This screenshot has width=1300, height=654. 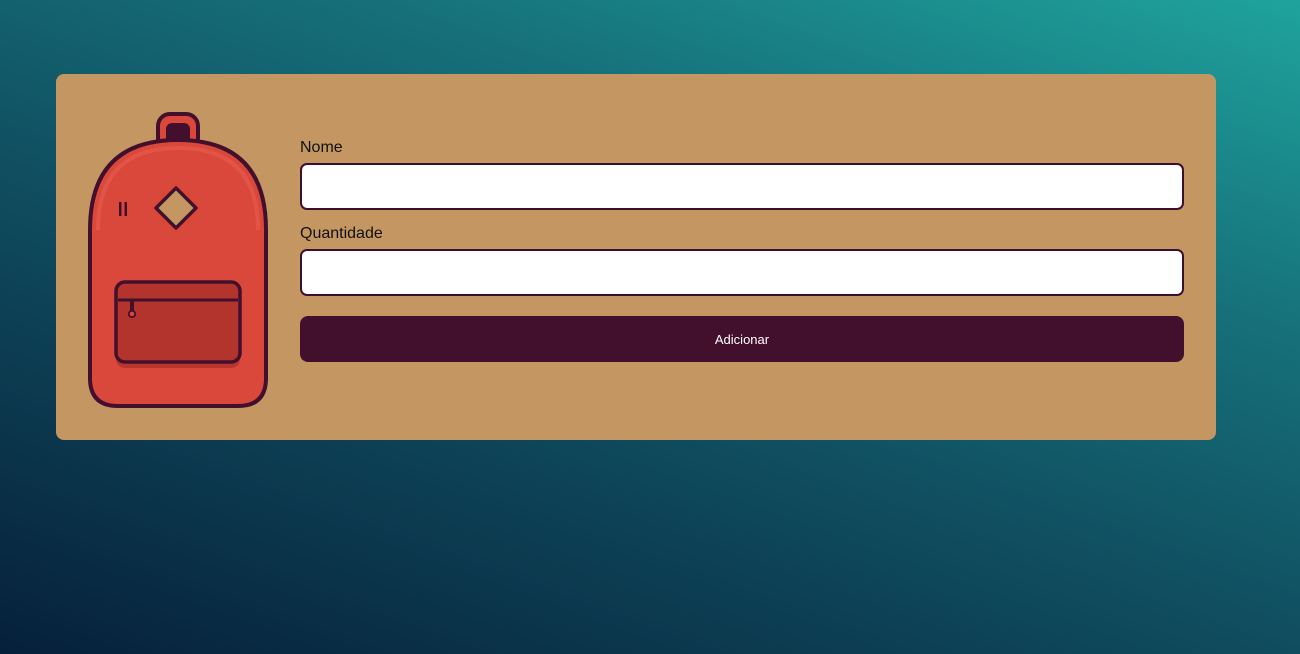 What do you see at coordinates (321, 147) in the screenshot?
I see `nome-label: Nome` at bounding box center [321, 147].